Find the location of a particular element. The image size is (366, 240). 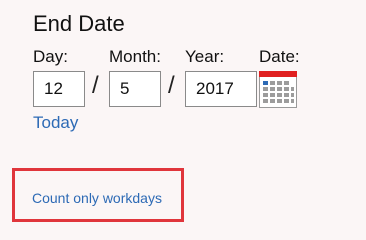

year-label: Year: is located at coordinates (205, 56).